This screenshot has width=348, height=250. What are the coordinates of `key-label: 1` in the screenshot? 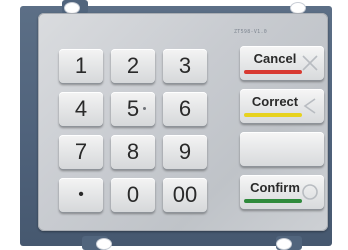 It's located at (81, 65).